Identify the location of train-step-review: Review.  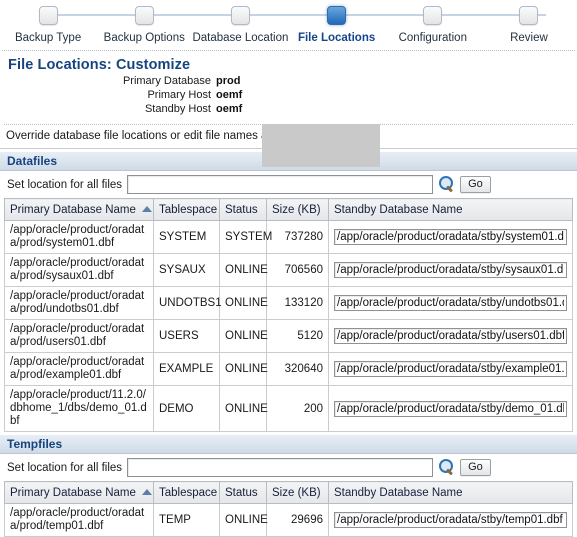
(529, 25).